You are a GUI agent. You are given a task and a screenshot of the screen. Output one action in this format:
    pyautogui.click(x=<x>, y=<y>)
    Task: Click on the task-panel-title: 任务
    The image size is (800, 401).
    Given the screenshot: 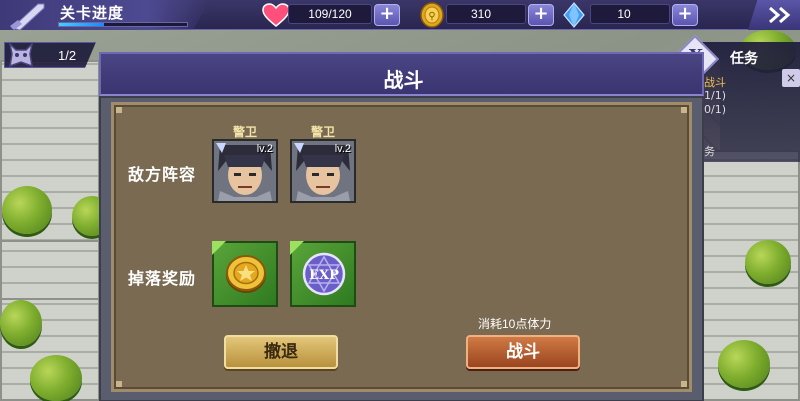 What is the action you would take?
    pyautogui.click(x=744, y=59)
    